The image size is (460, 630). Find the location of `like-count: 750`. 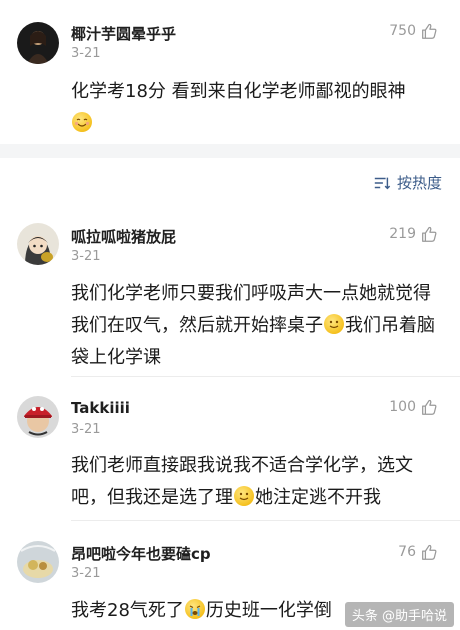

like-count: 750 is located at coordinates (402, 31).